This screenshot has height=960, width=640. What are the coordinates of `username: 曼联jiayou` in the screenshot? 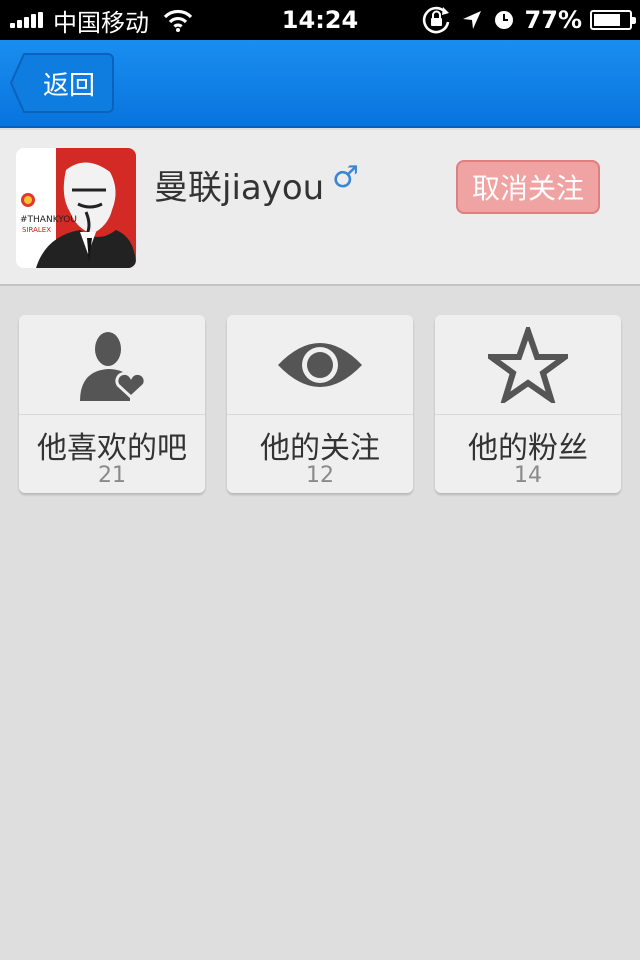 It's located at (239, 188).